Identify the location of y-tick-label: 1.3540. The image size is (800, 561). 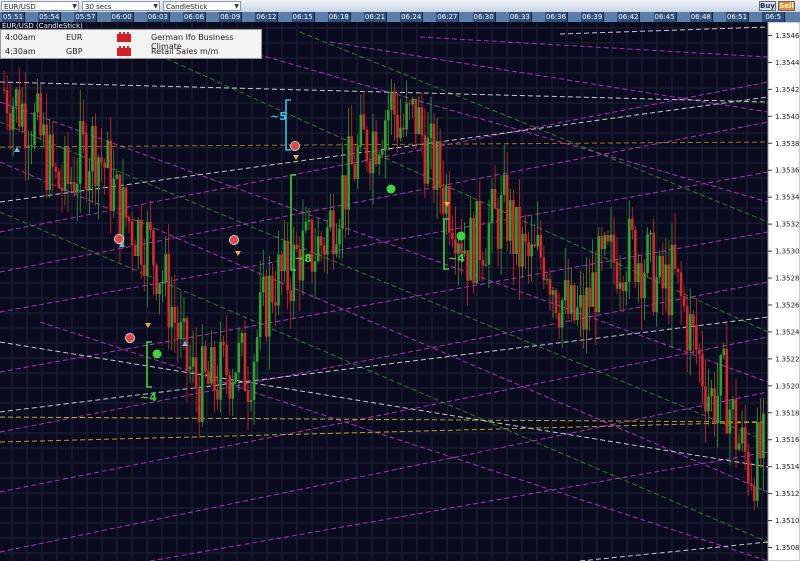
(787, 117).